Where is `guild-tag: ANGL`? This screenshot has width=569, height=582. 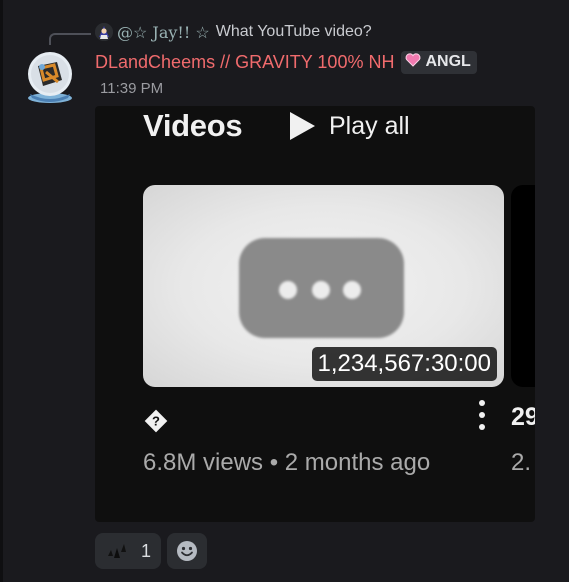
guild-tag: ANGL is located at coordinates (439, 62).